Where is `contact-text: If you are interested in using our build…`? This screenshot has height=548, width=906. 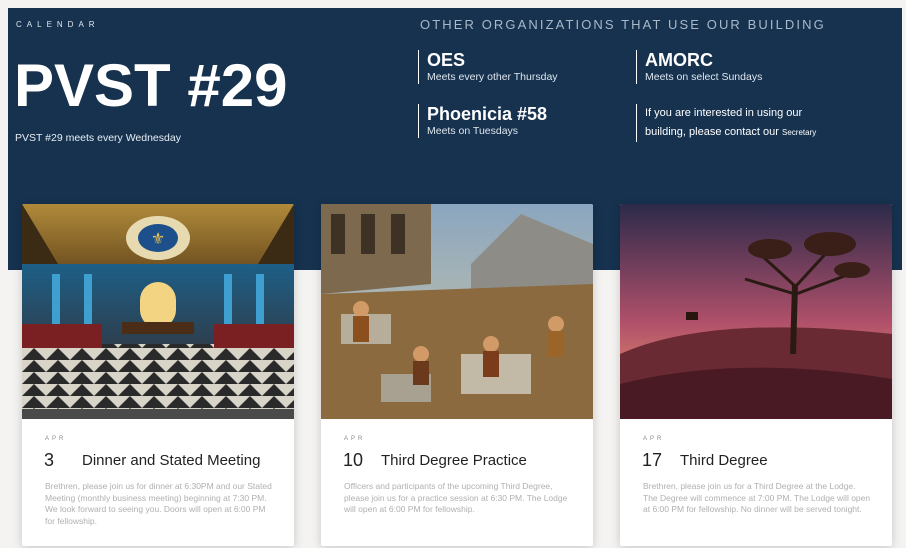
contact-text: If you are interested in using our build… is located at coordinates (724, 122).